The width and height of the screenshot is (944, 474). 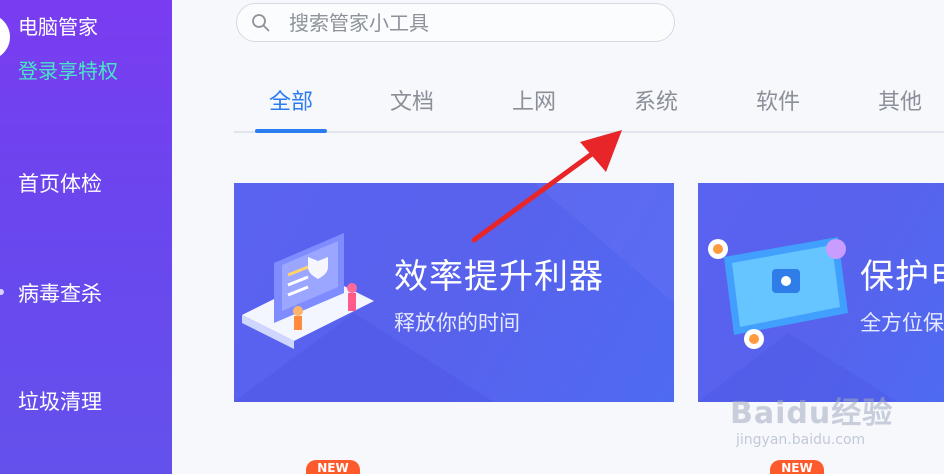 What do you see at coordinates (333, 467) in the screenshot?
I see `new-badge: NEW` at bounding box center [333, 467].